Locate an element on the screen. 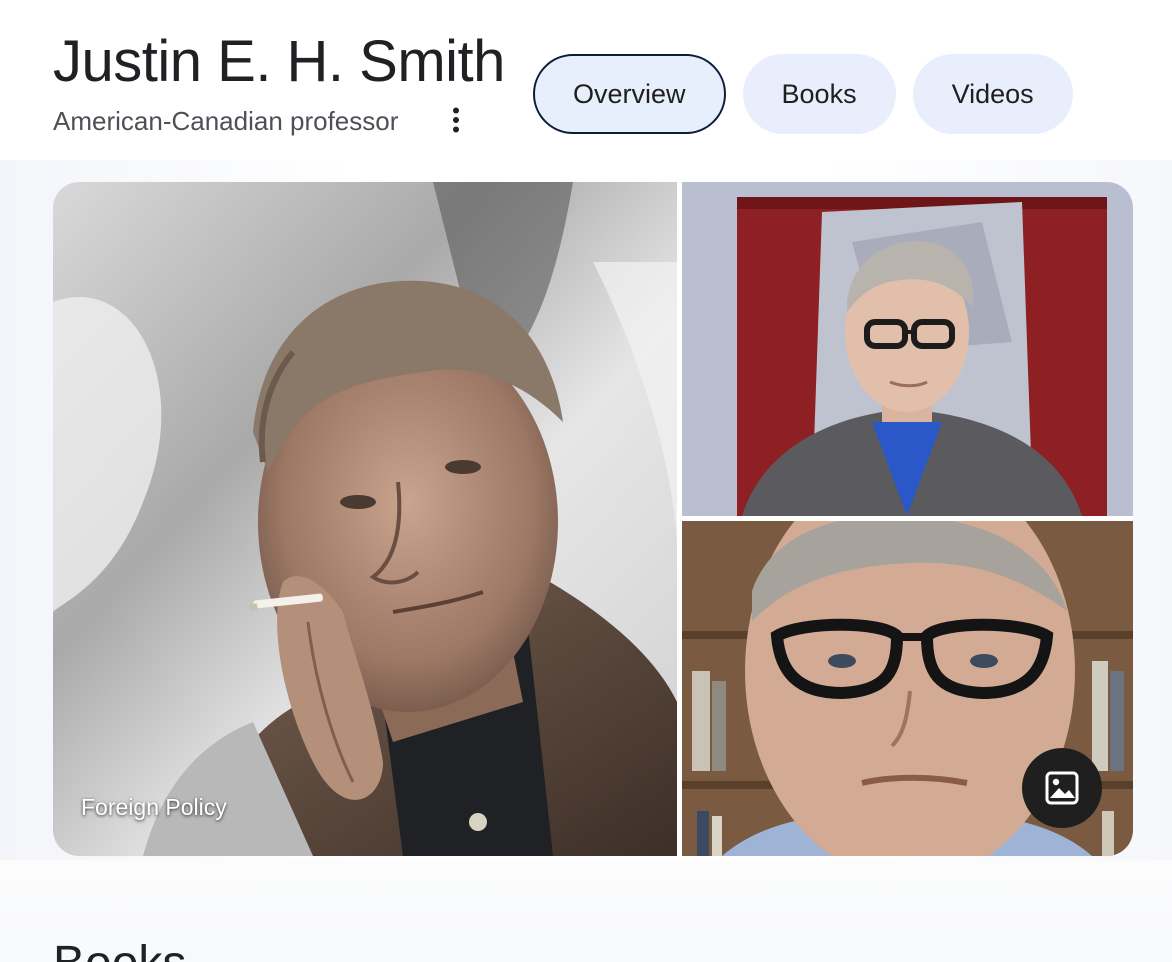 The width and height of the screenshot is (1172, 962). tab-overview: Overview is located at coordinates (629, 94).